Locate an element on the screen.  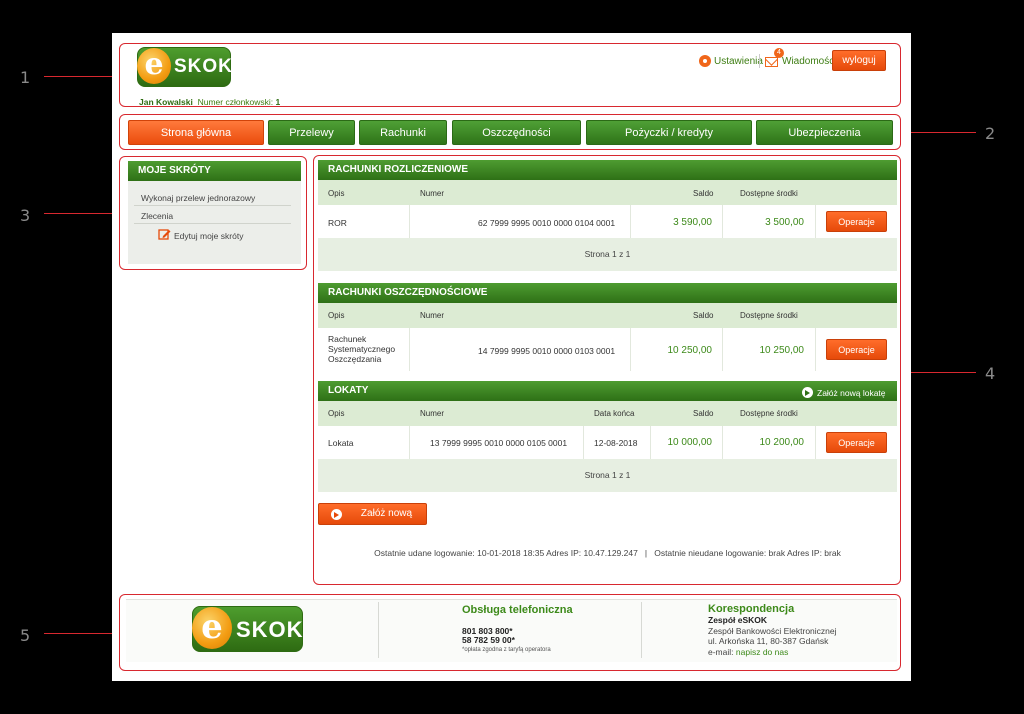
callout-number: 2 is located at coordinates (990, 133).